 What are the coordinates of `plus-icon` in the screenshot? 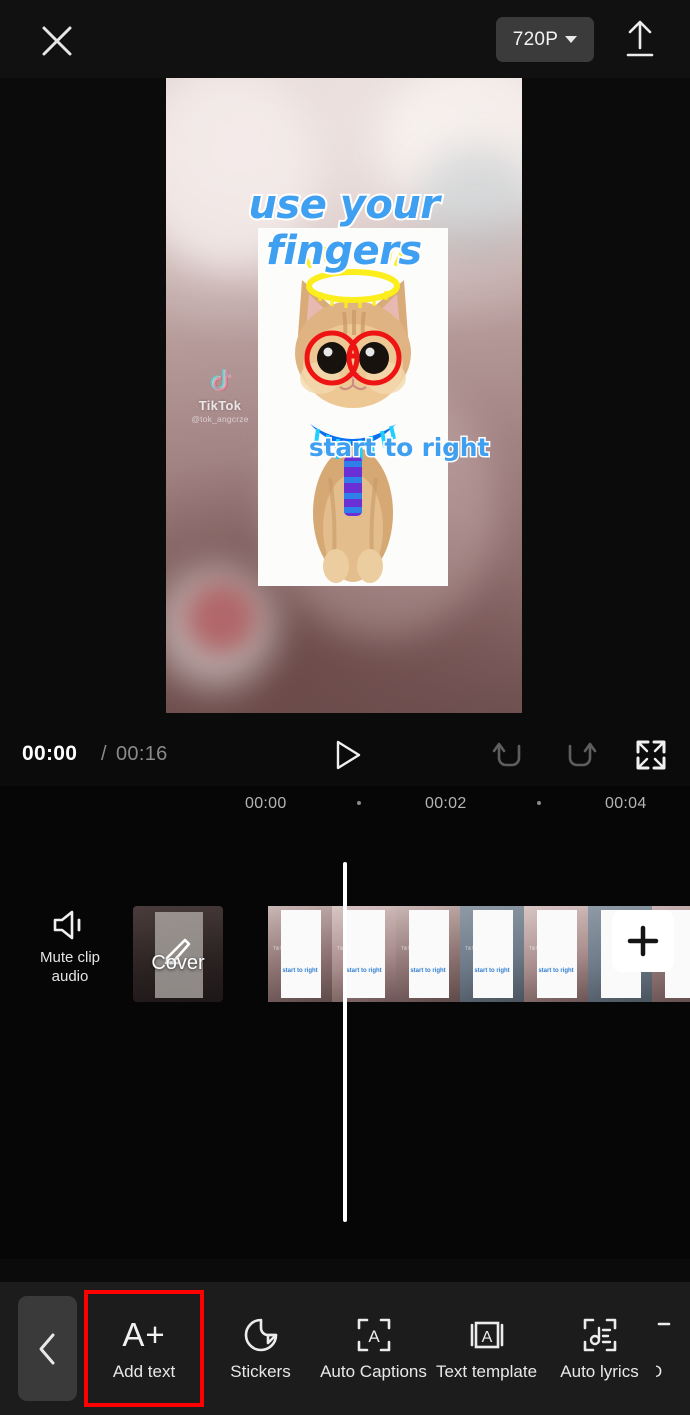 It's located at (643, 941).